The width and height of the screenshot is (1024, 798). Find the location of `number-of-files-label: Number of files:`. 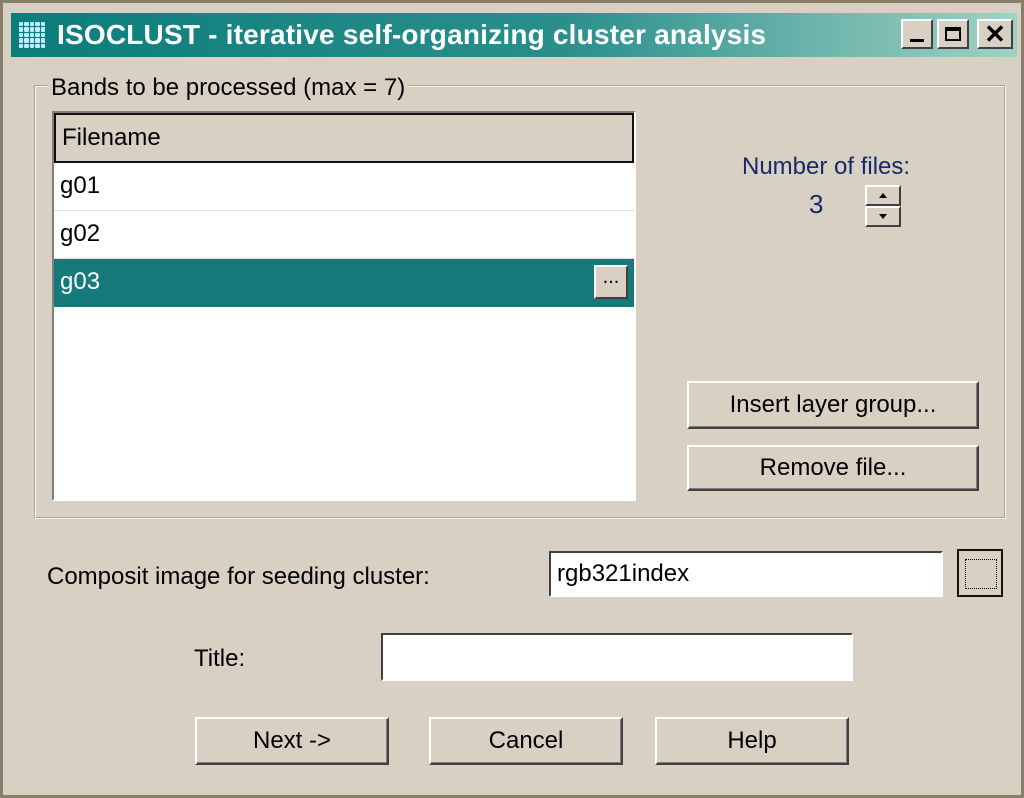

number-of-files-label: Number of files: is located at coordinates (826, 166).